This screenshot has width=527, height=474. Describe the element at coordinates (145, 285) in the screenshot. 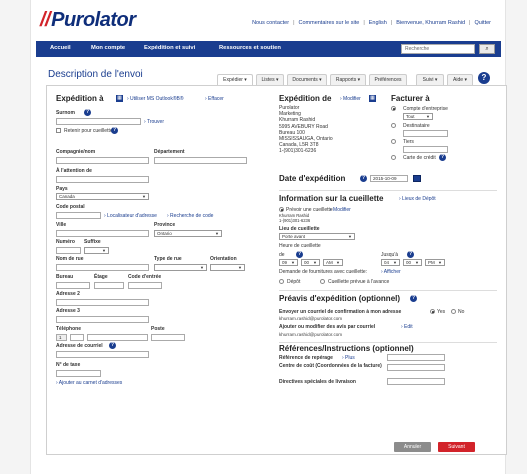

I see `code-entree-input` at that location.